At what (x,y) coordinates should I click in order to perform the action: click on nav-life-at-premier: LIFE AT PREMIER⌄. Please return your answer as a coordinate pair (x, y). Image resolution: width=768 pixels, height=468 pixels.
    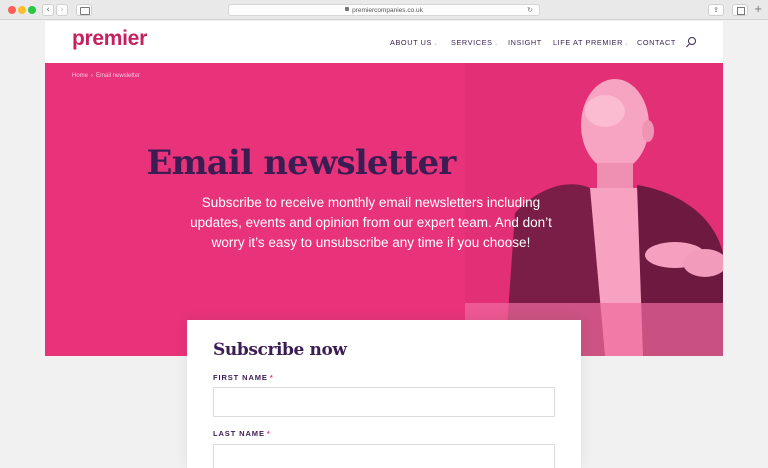
    Looking at the image, I should click on (591, 42).